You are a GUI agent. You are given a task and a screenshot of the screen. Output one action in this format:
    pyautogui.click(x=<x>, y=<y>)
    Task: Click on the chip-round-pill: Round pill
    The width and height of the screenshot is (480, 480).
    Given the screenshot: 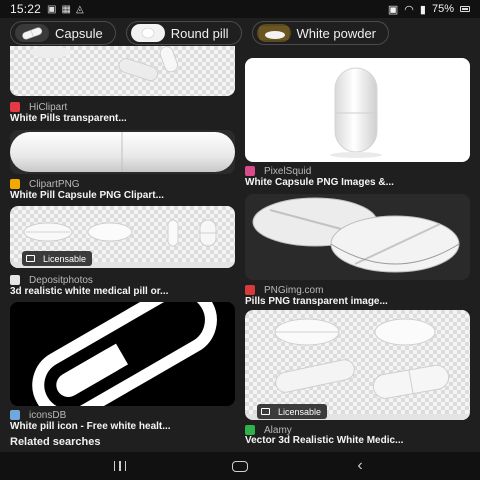 What is the action you would take?
    pyautogui.click(x=183, y=33)
    